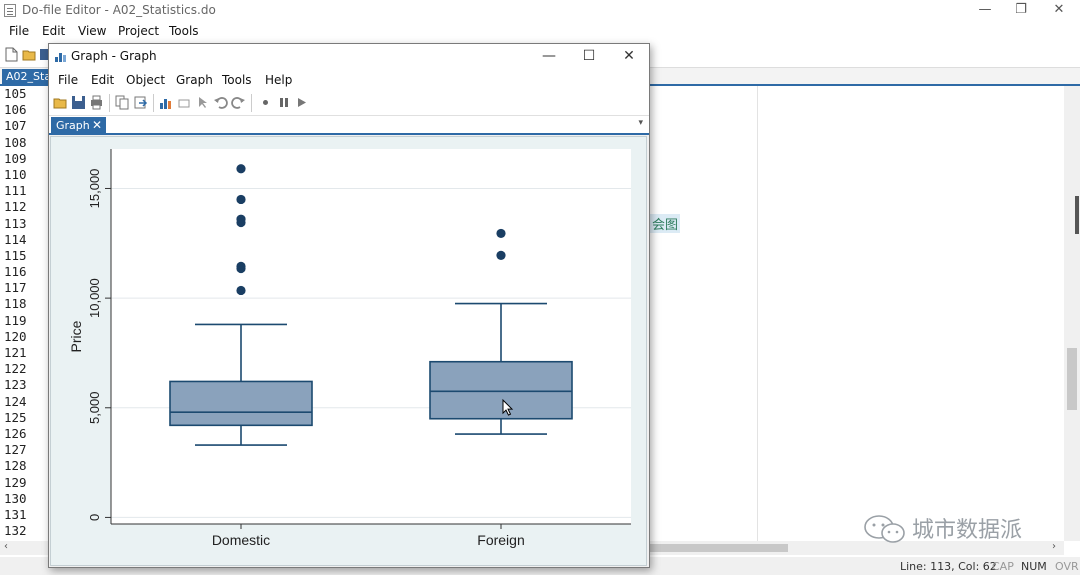  I want to click on x-tick-label: Foreign, so click(500, 540).